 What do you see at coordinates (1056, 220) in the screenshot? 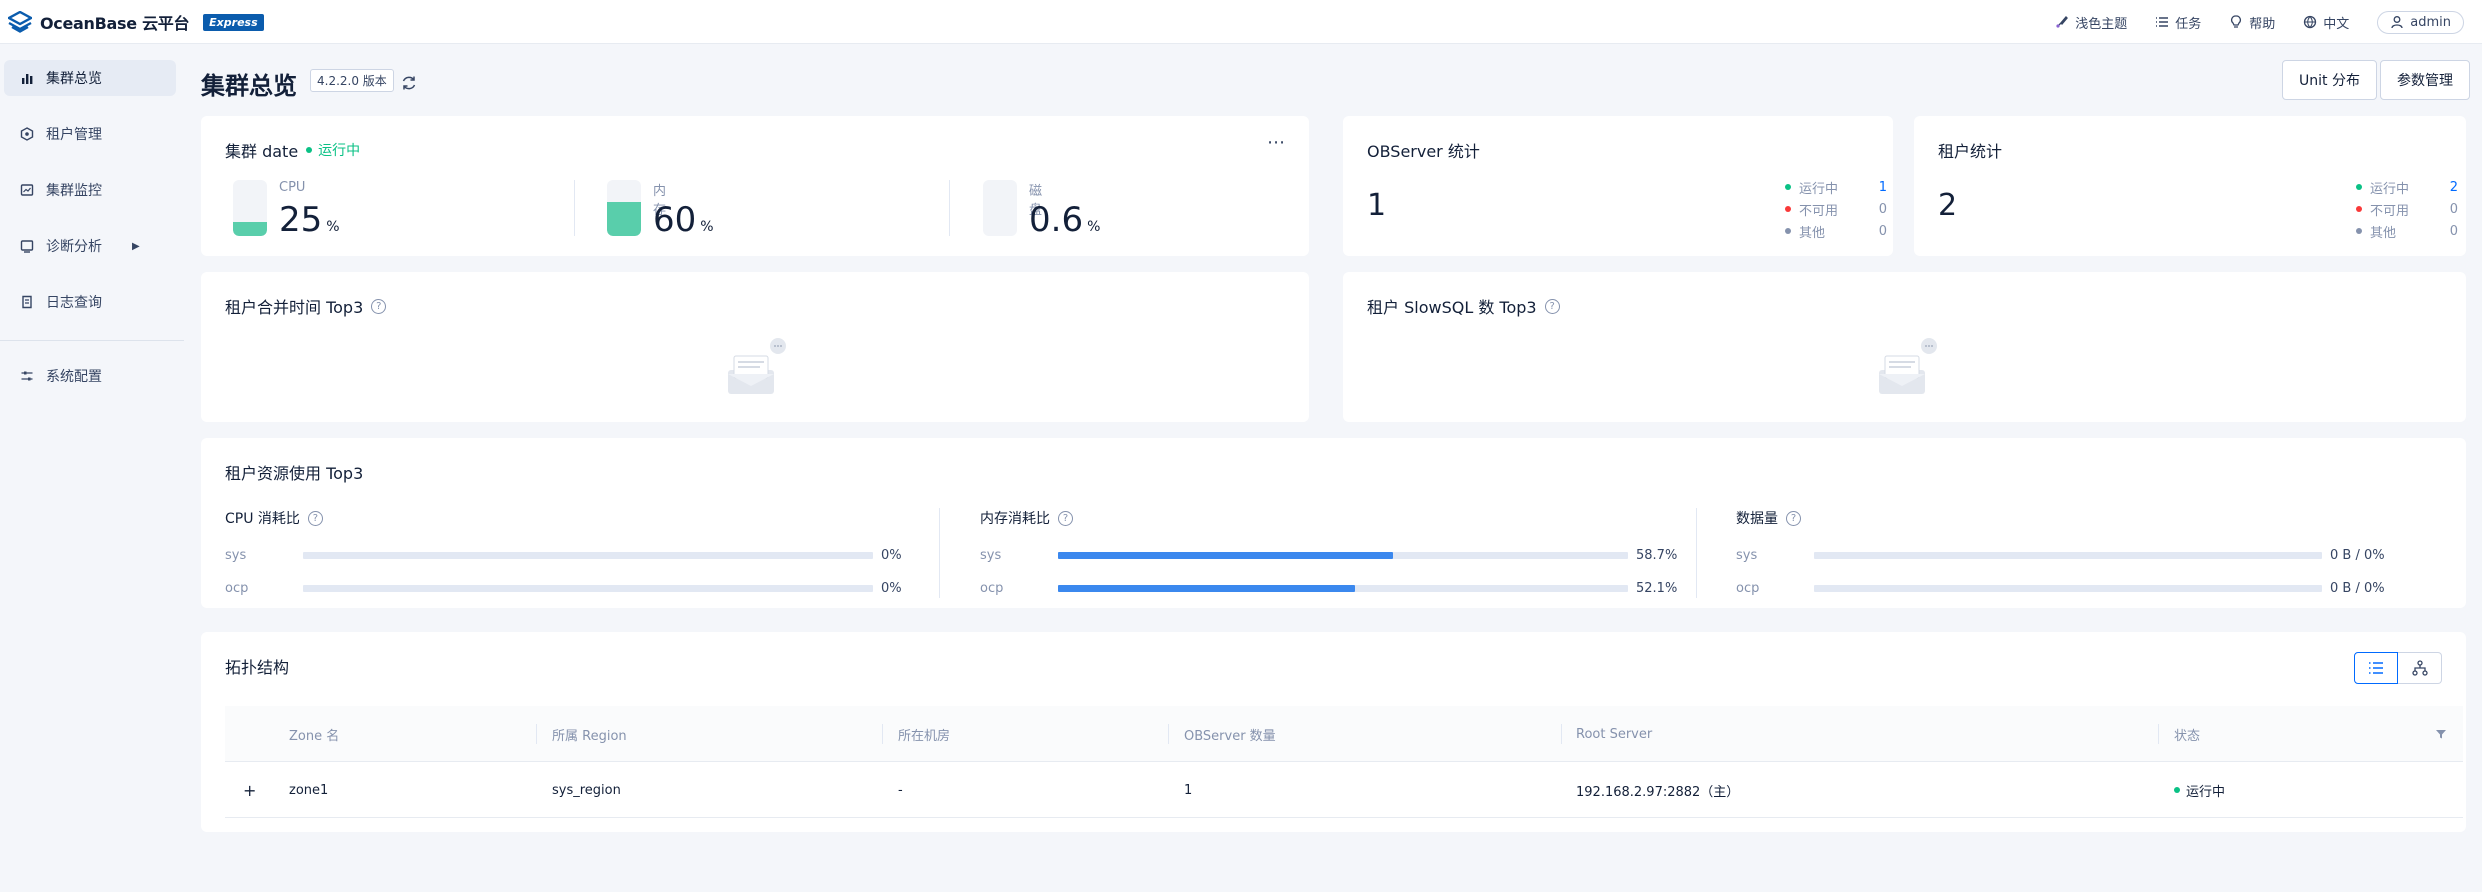
I see `disk-value-number: 0.6` at bounding box center [1056, 220].